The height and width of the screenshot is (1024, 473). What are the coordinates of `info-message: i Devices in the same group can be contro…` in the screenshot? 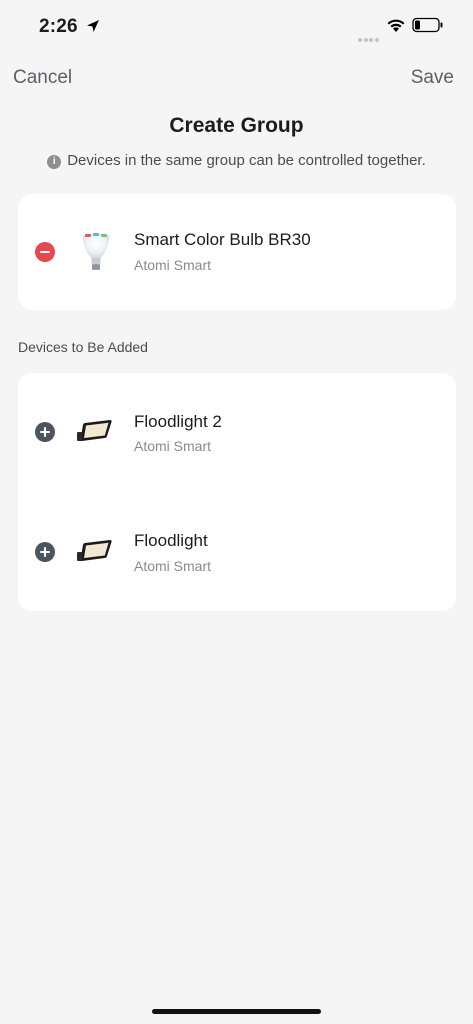 It's located at (236, 160).